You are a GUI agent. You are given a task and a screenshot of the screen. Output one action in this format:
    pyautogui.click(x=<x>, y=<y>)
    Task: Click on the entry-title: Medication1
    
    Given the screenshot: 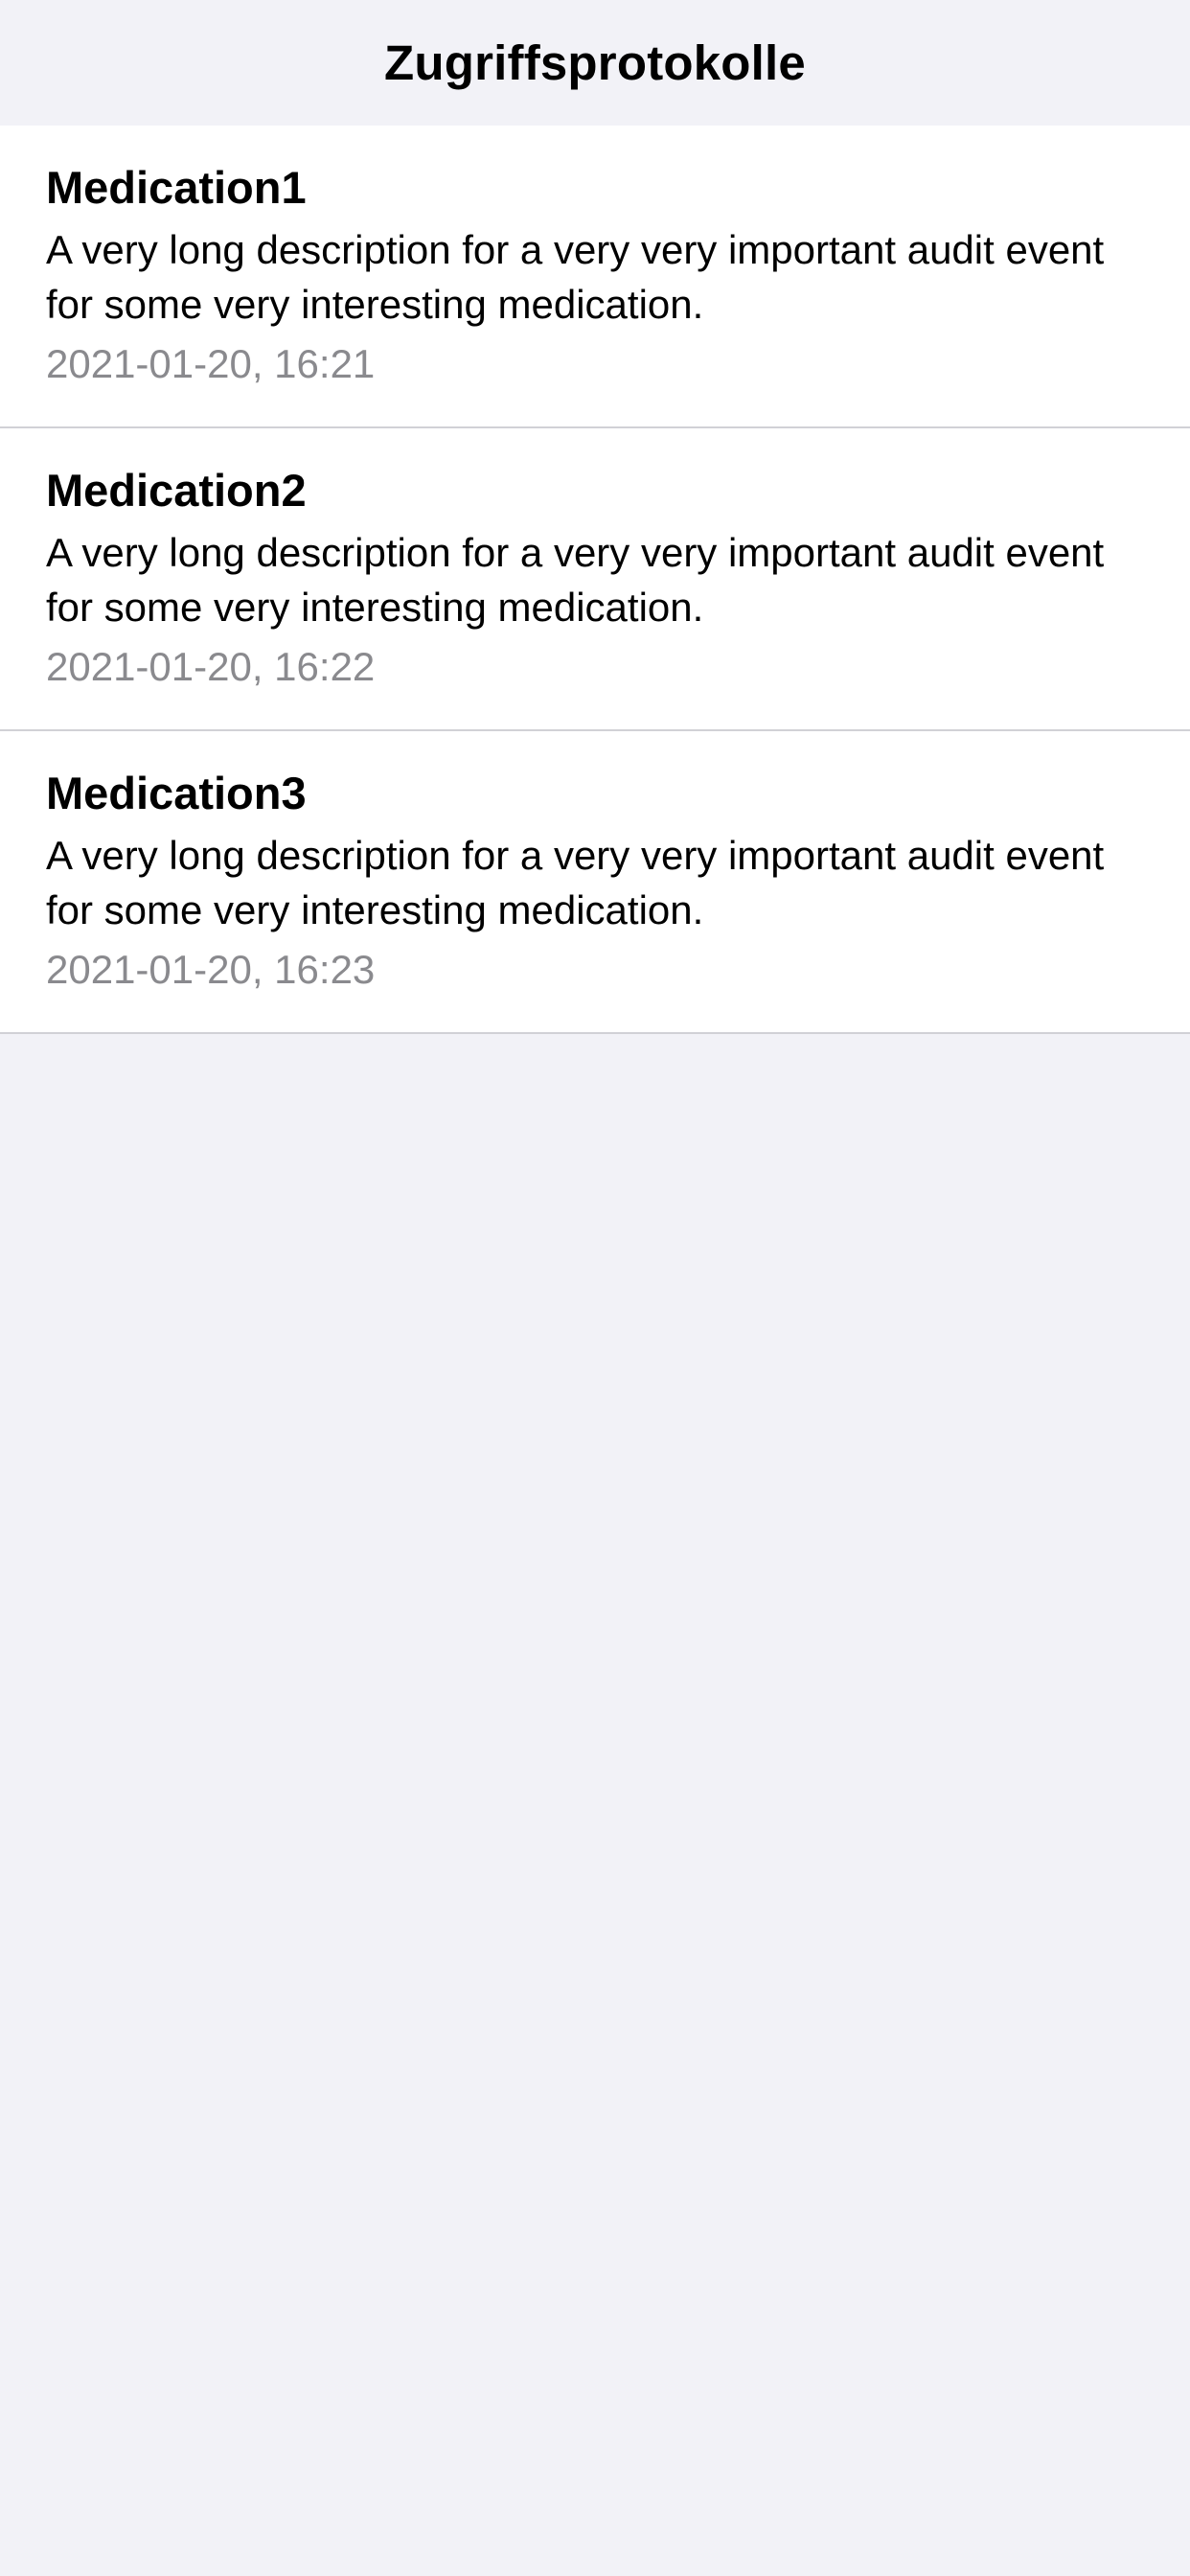 What is the action you would take?
    pyautogui.click(x=177, y=187)
    